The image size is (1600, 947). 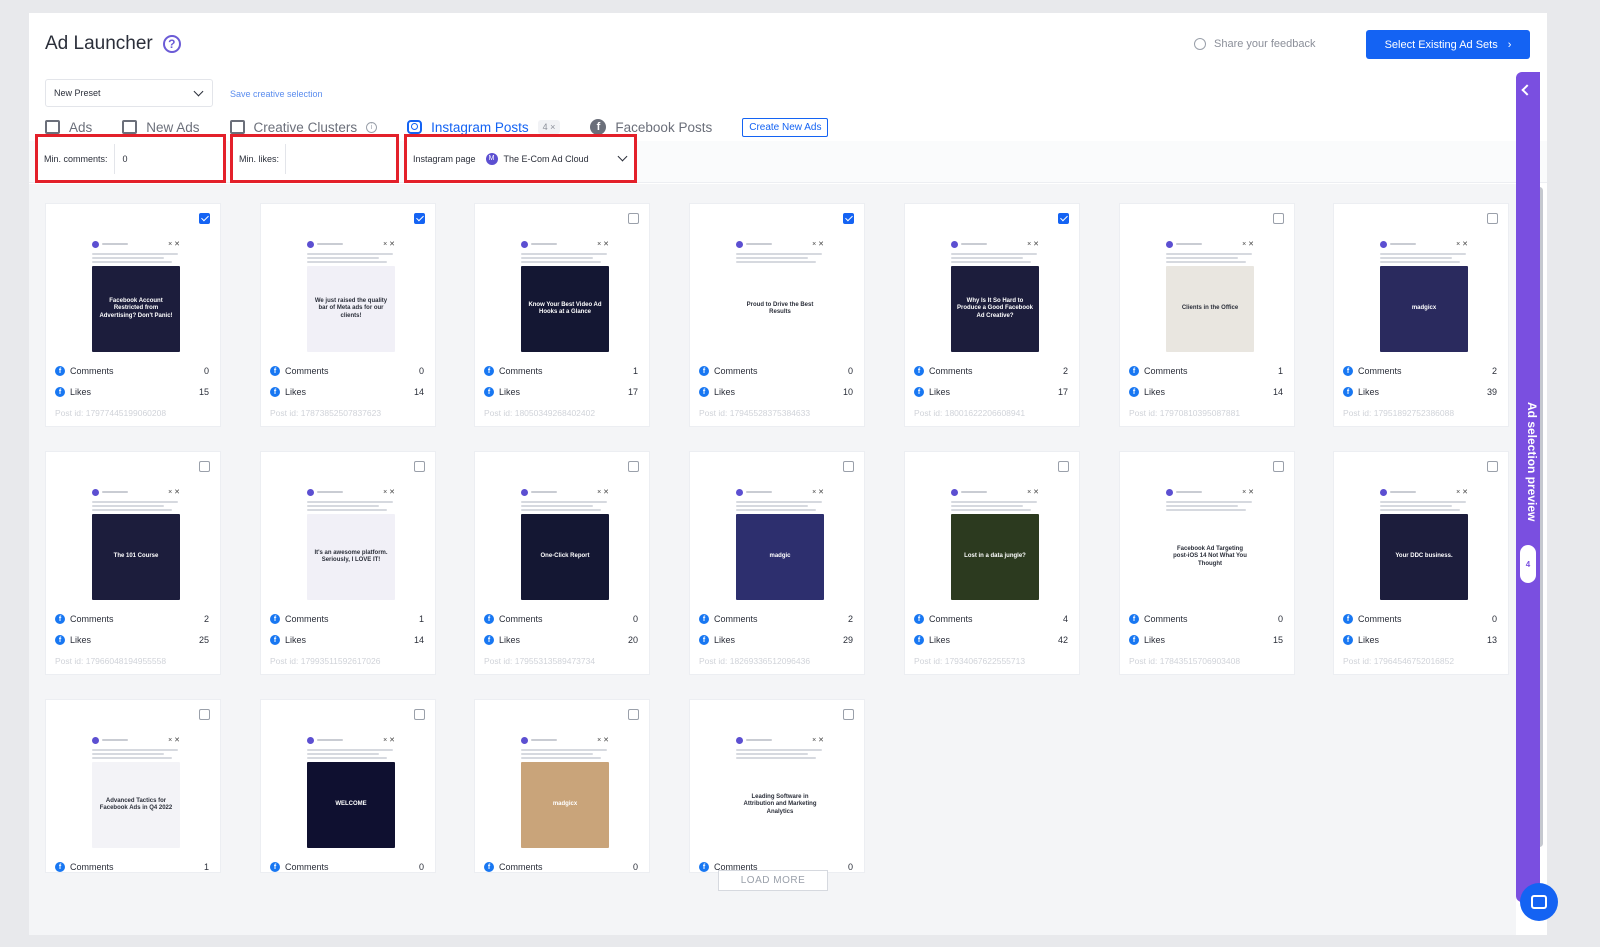 I want to click on info-icon: i, so click(x=372, y=127).